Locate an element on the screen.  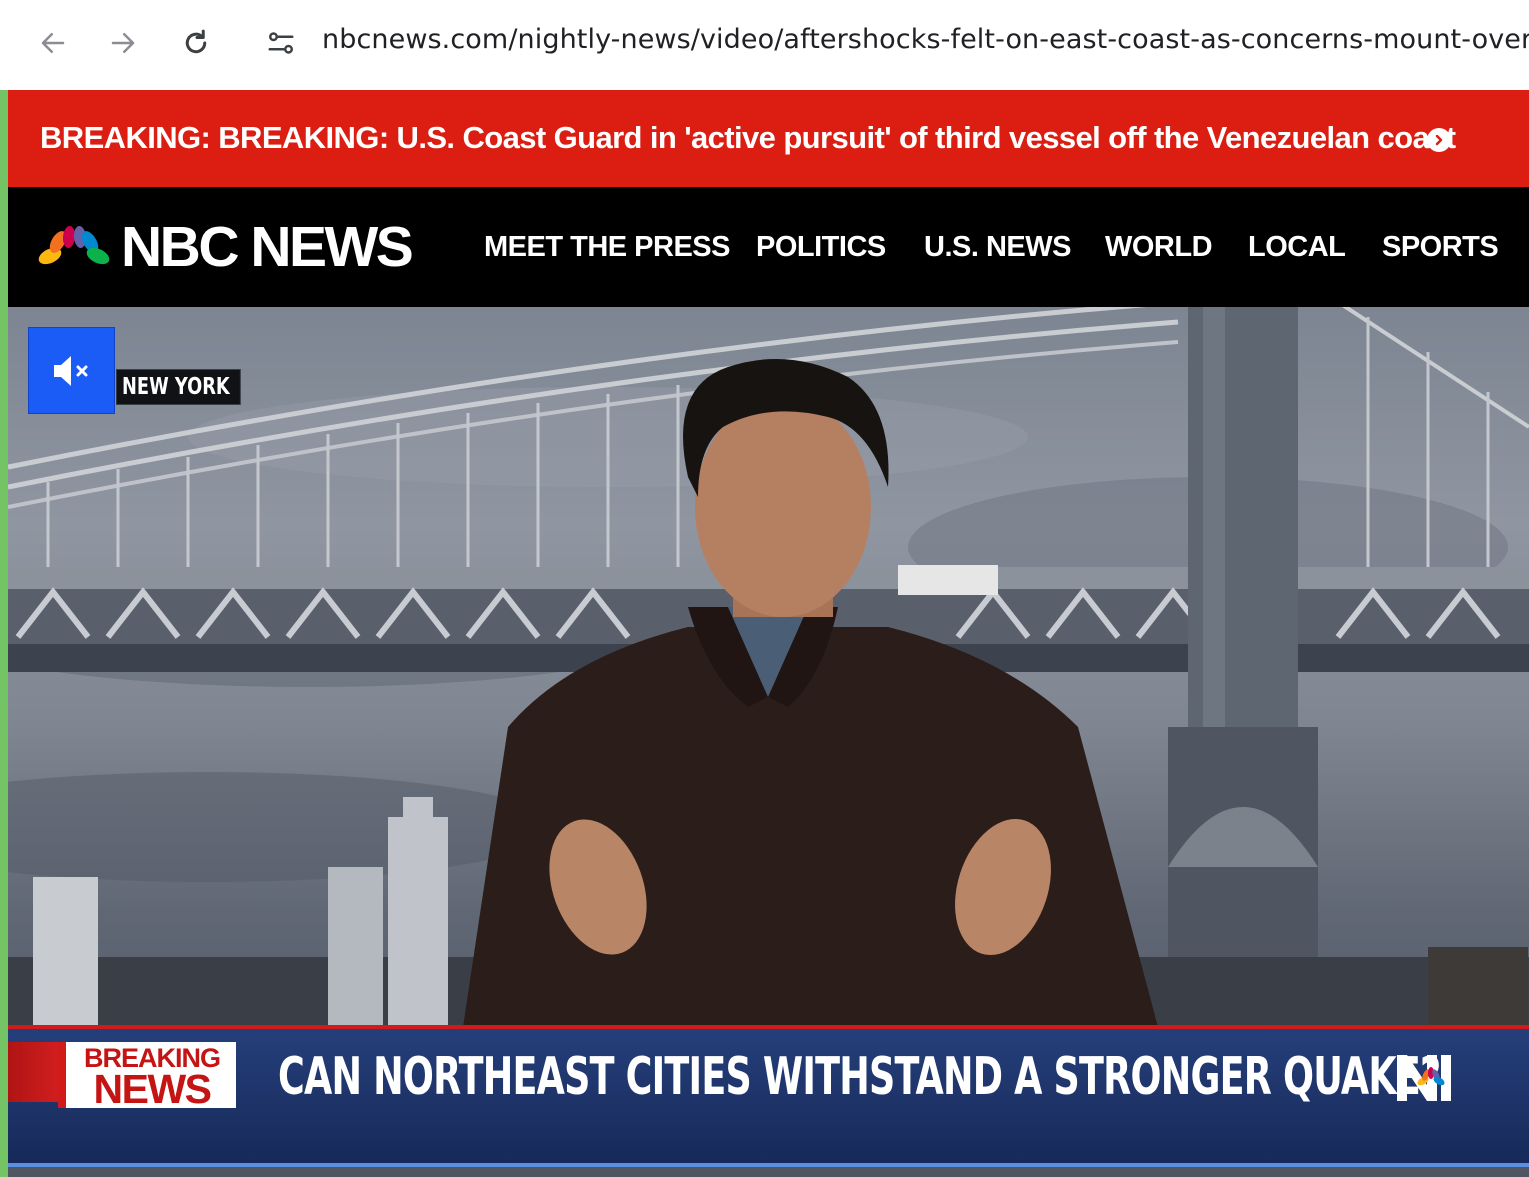
mute-toggle-button is located at coordinates (71, 370).